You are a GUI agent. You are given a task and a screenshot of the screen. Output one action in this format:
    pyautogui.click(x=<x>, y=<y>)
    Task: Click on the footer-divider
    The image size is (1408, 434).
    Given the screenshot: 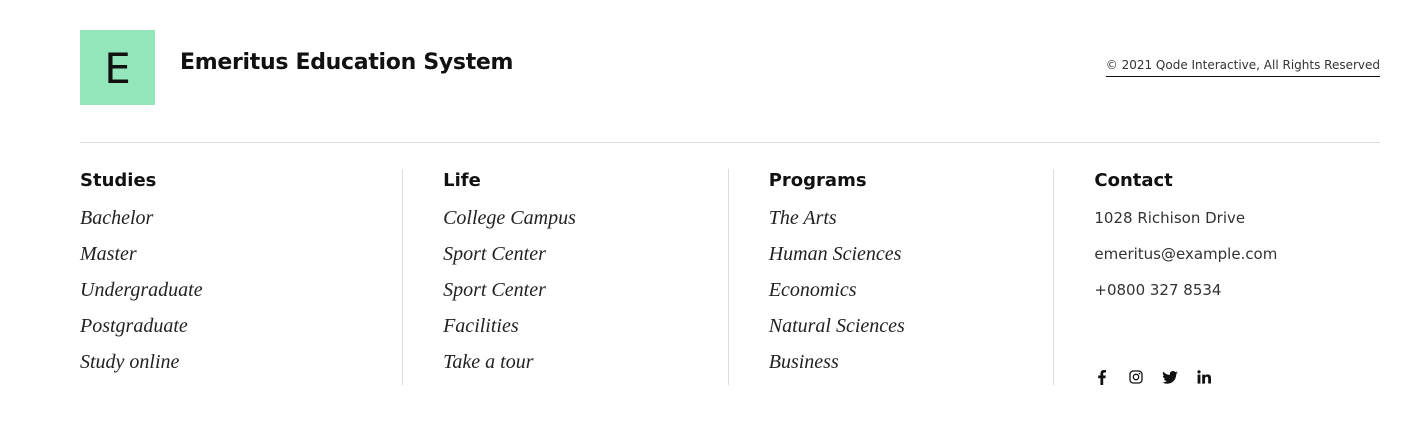 What is the action you would take?
    pyautogui.click(x=730, y=142)
    